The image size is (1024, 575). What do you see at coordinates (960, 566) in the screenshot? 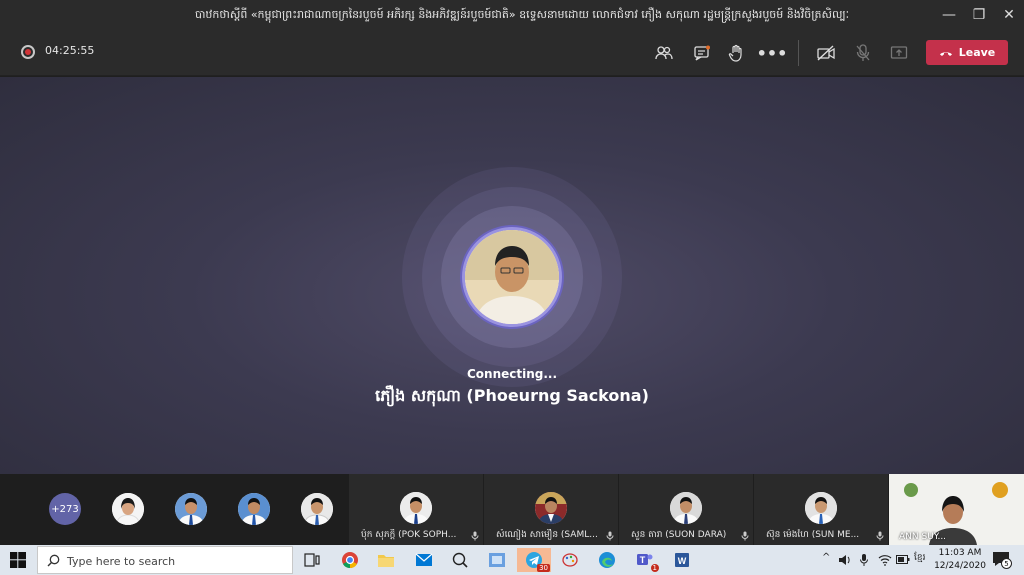
I see `clock-date: 12/24/2020` at bounding box center [960, 566].